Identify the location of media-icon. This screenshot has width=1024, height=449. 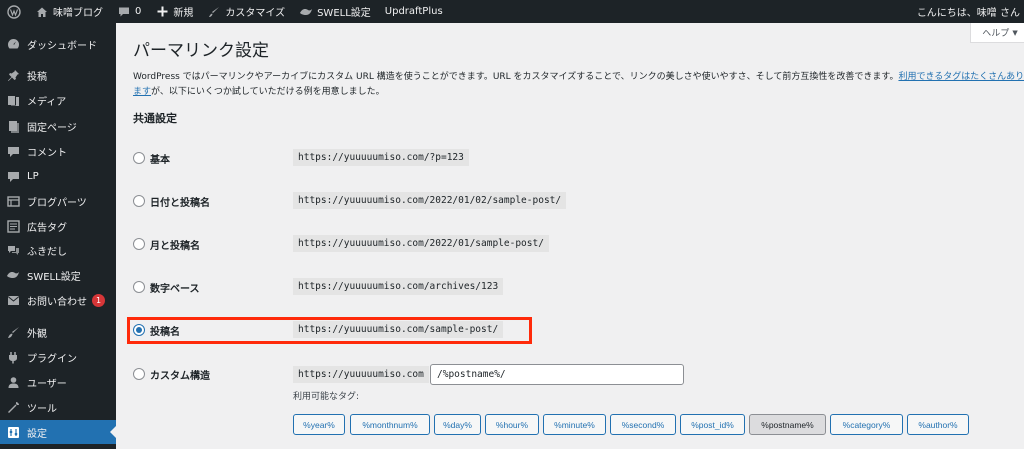
(13, 100).